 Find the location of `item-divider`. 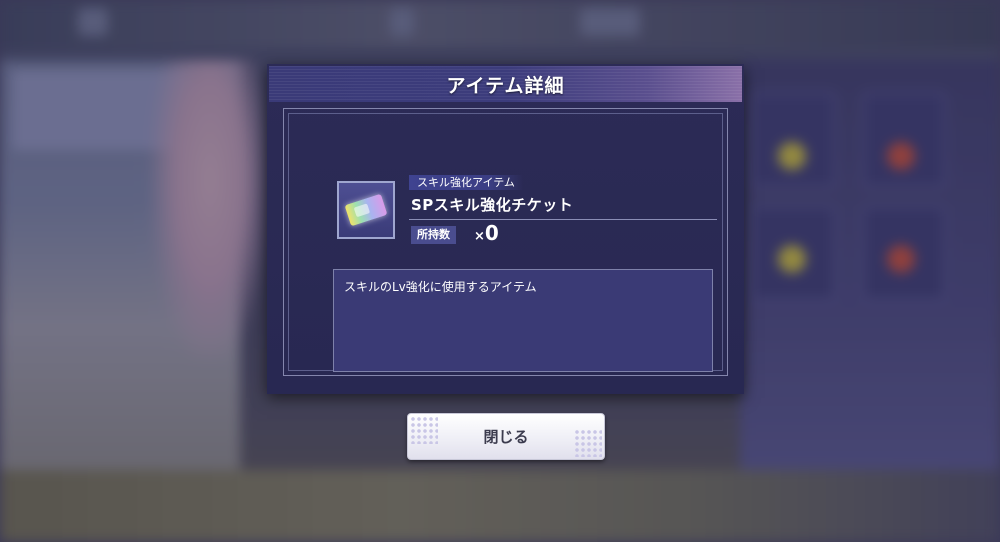

item-divider is located at coordinates (563, 219).